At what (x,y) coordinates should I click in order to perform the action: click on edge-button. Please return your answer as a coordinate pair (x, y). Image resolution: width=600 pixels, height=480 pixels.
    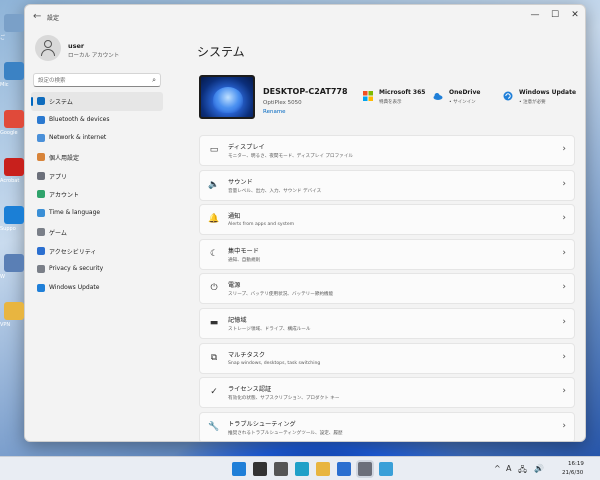
    Looking at the image, I should click on (302, 469).